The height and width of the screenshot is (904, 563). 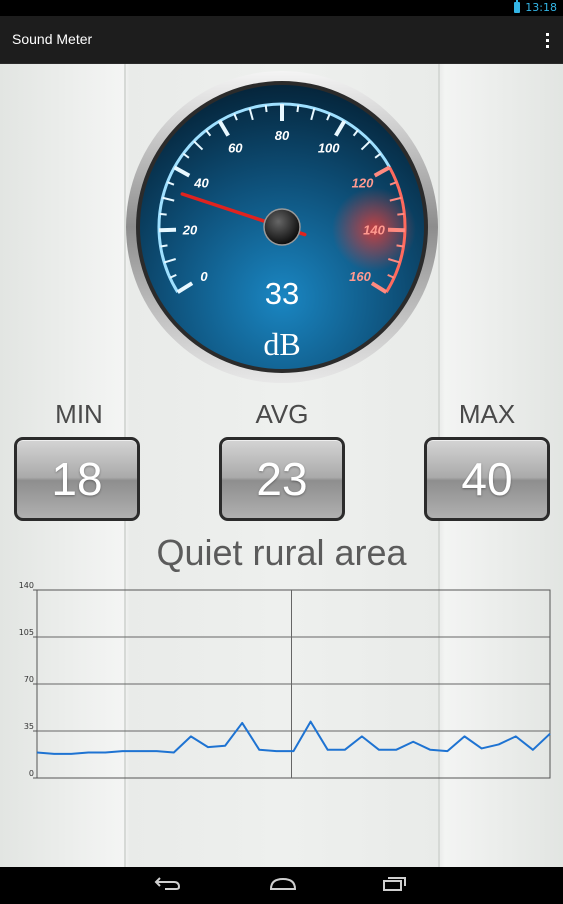 I want to click on chart-y-tick-label: 0, so click(x=31, y=773).